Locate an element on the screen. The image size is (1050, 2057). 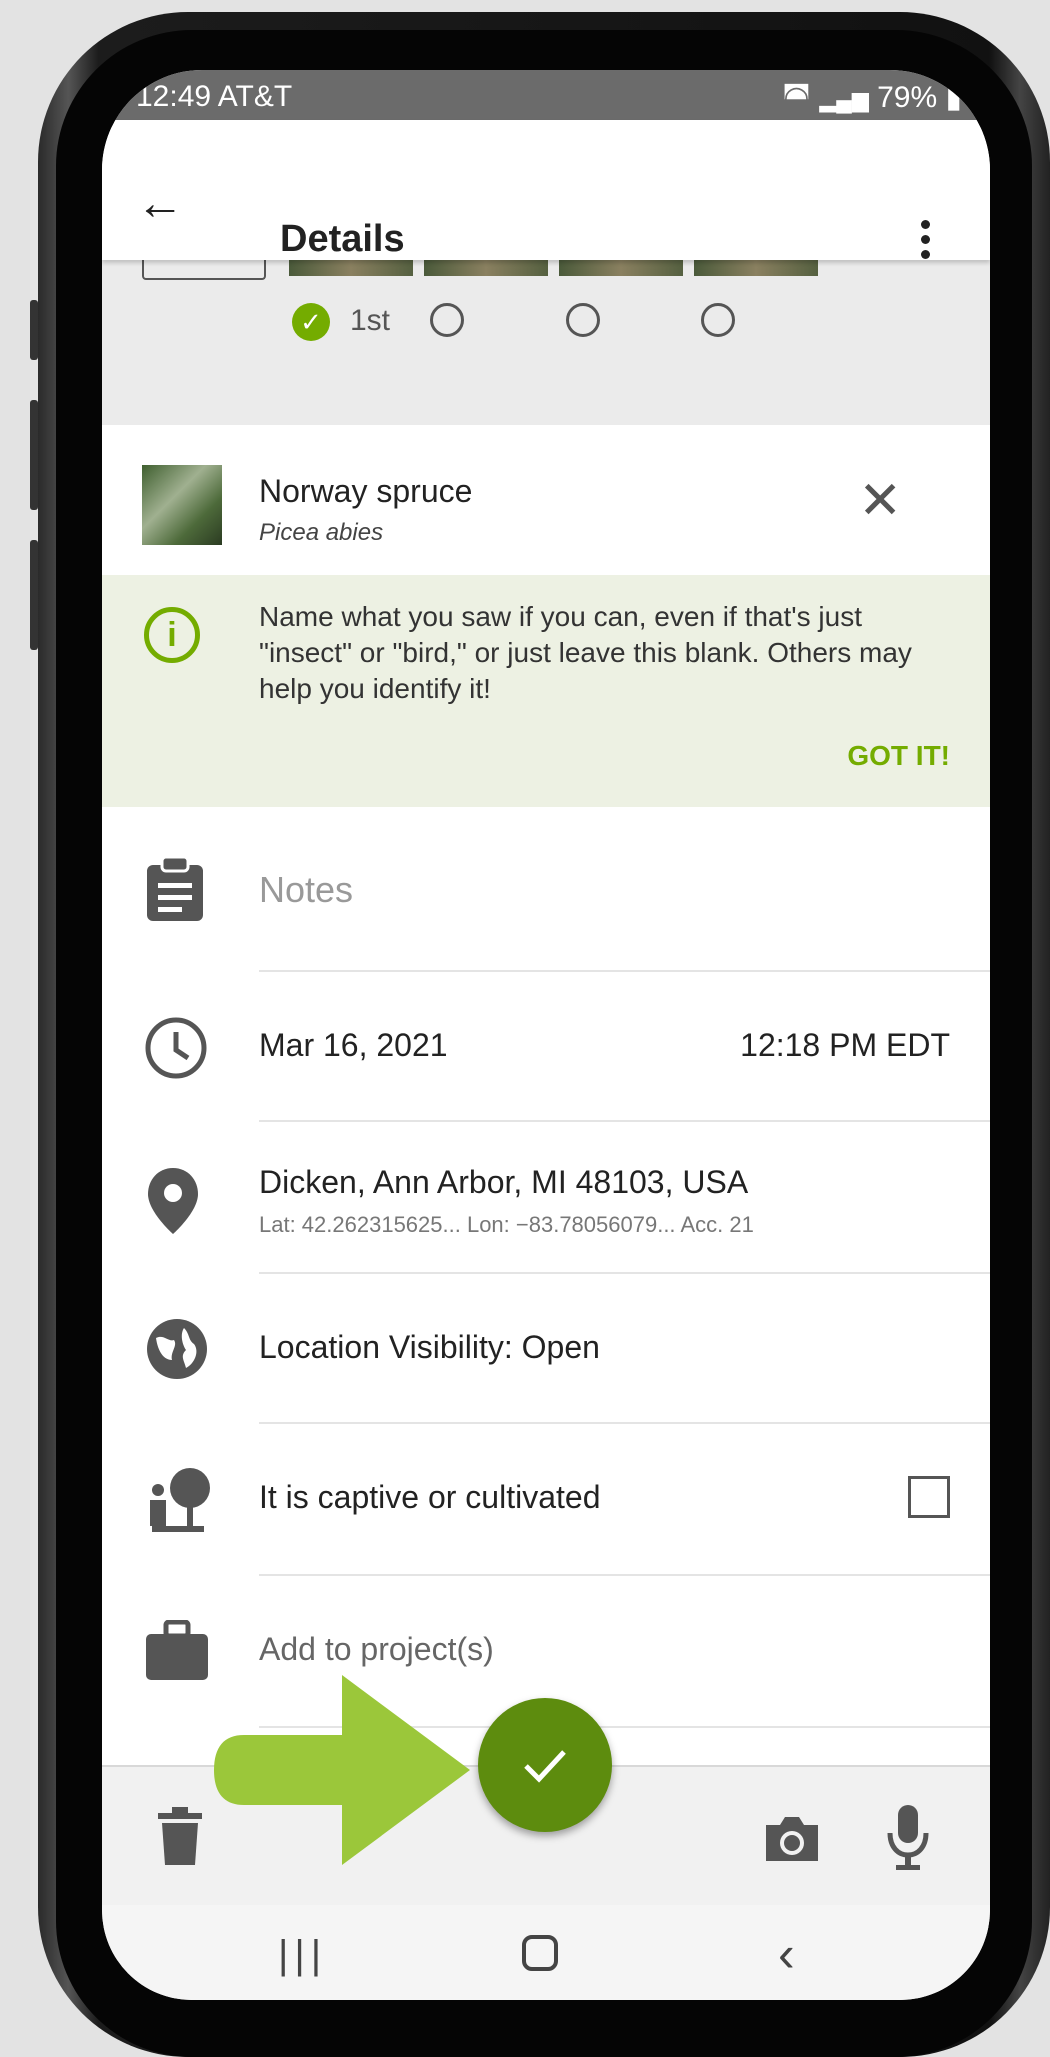
captive-label: It is captive or cultivated is located at coordinates (430, 1497).